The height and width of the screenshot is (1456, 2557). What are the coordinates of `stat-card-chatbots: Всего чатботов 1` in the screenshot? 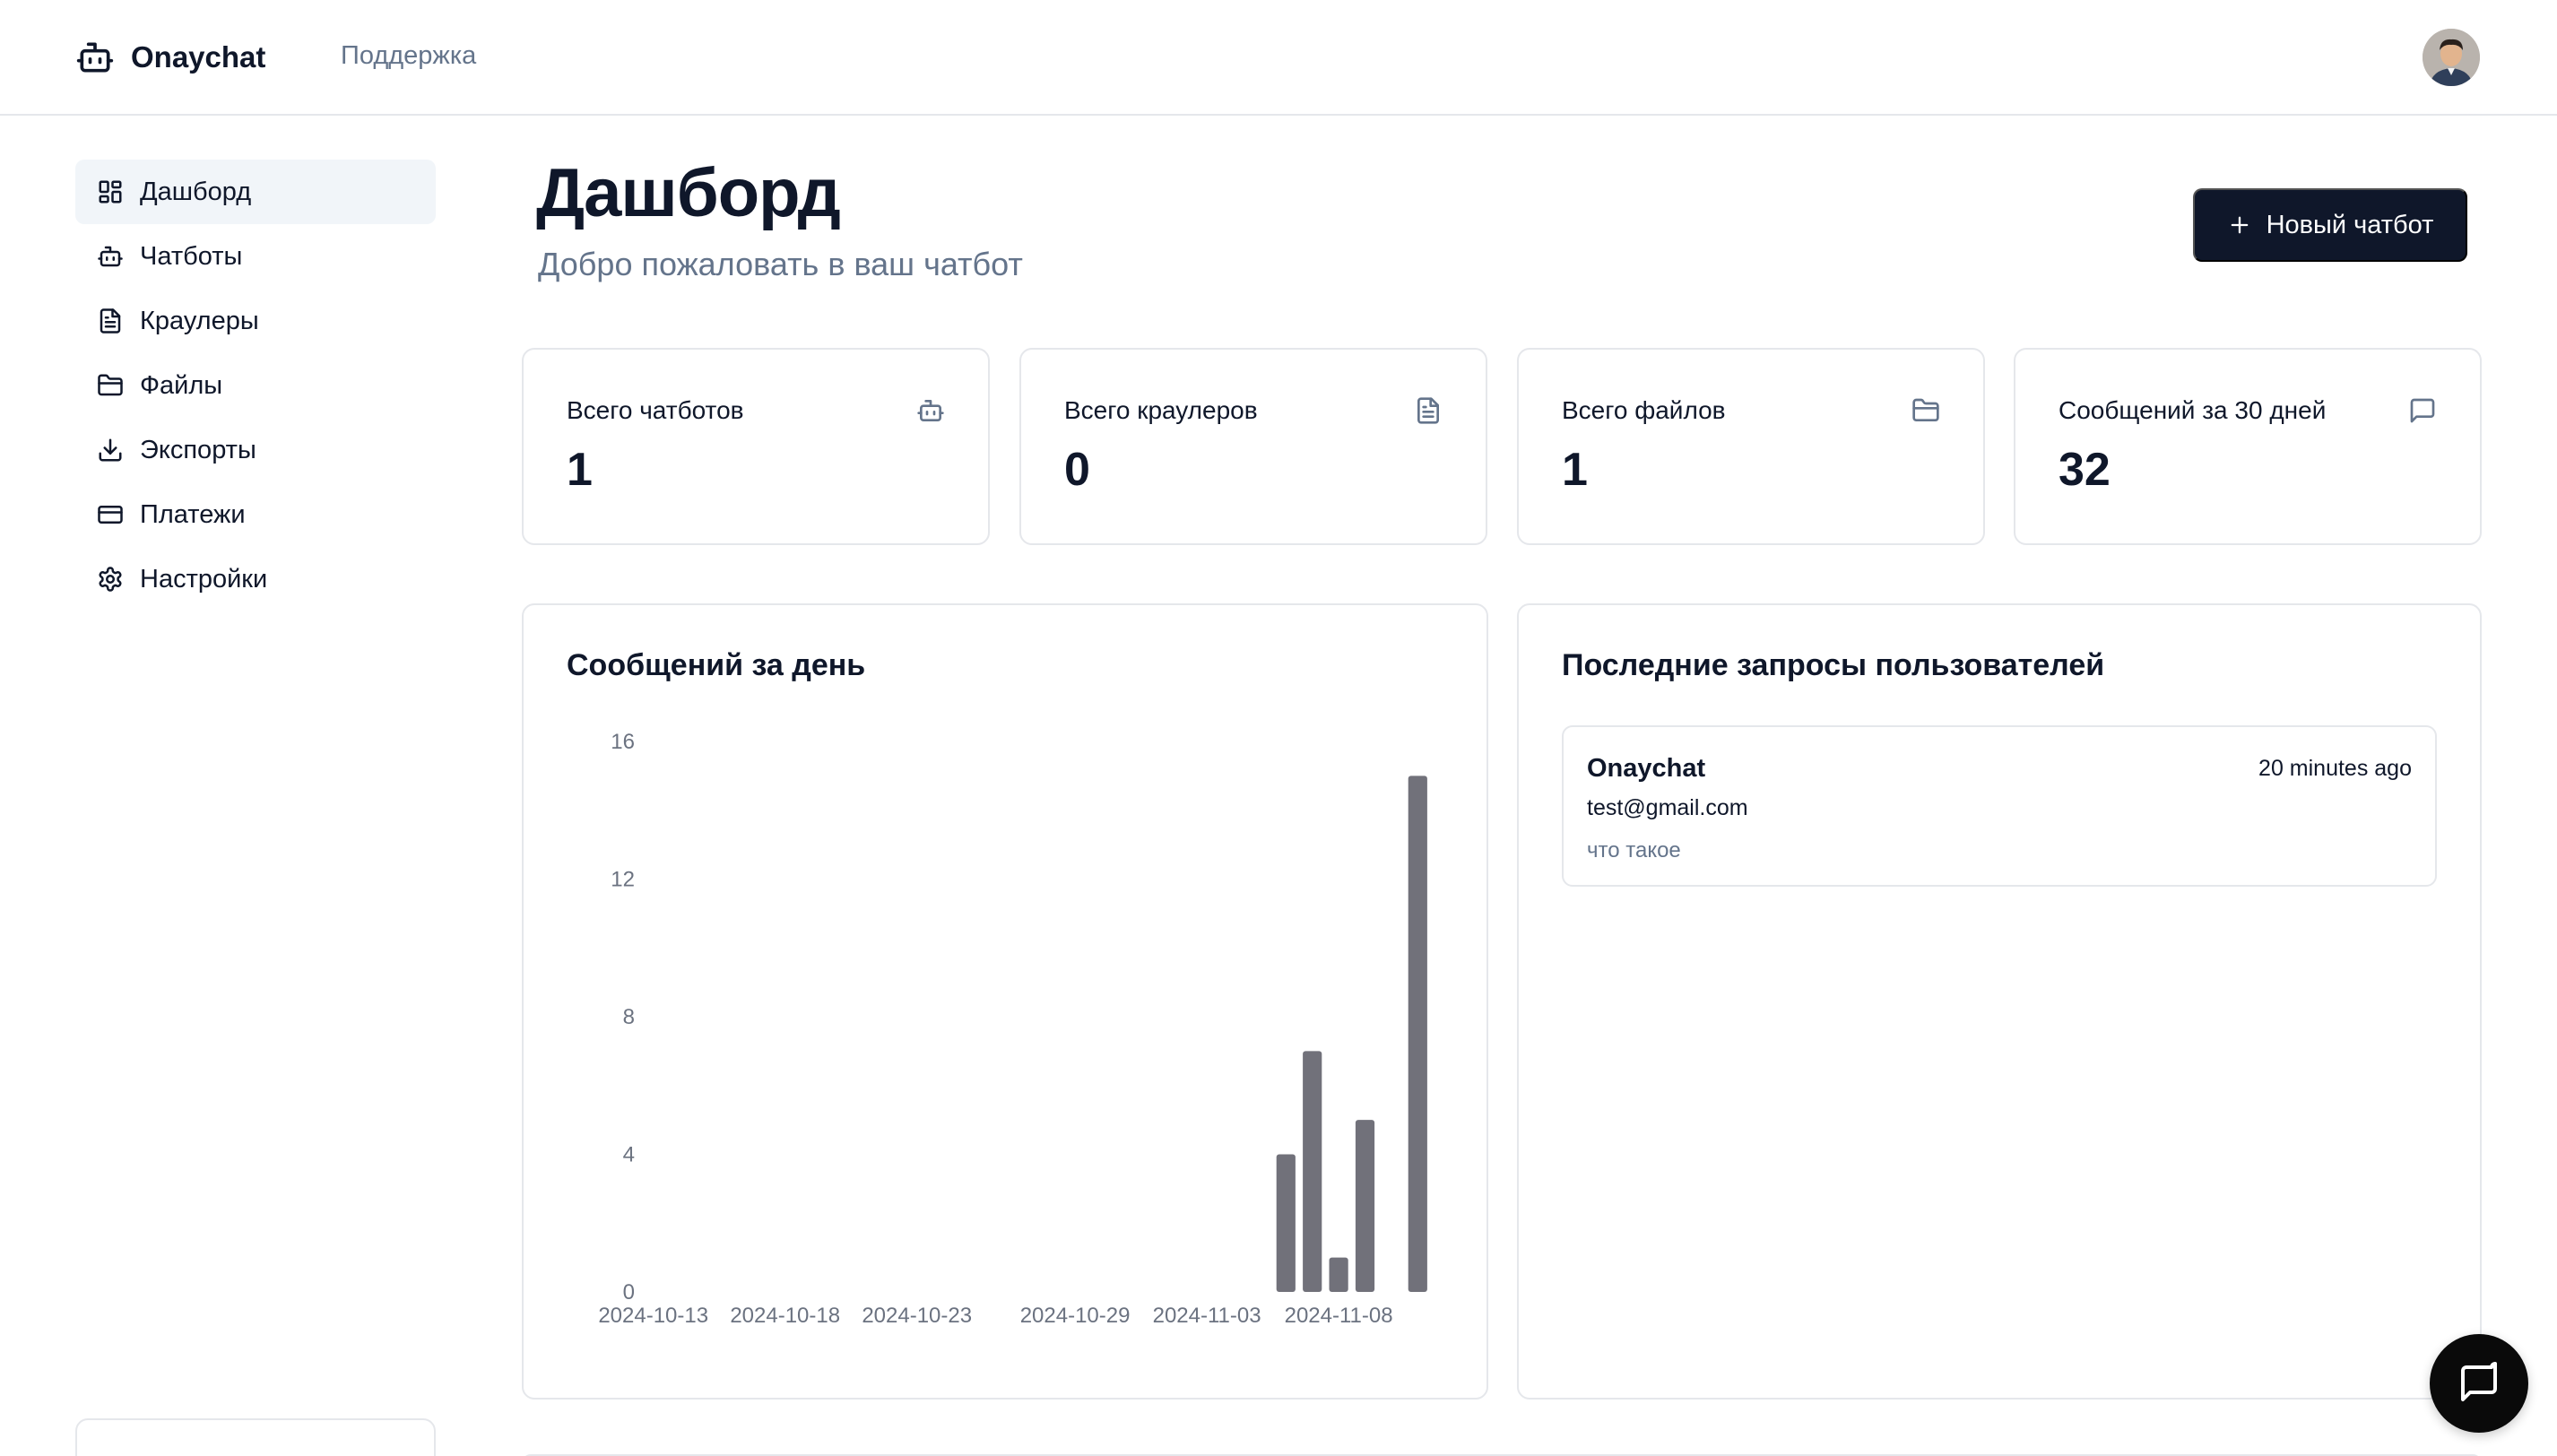 It's located at (756, 446).